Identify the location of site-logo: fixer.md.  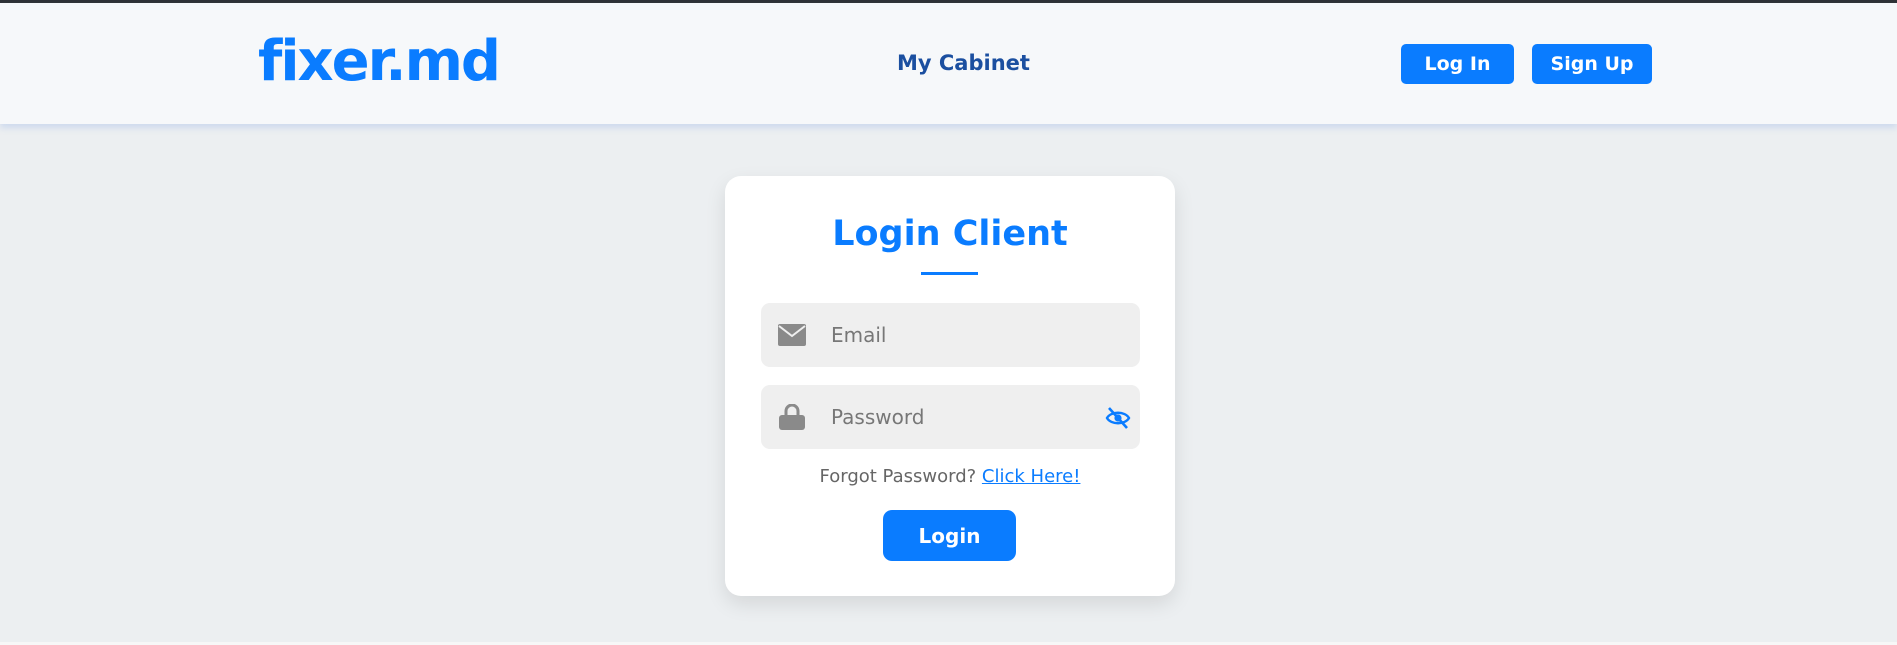
(379, 62).